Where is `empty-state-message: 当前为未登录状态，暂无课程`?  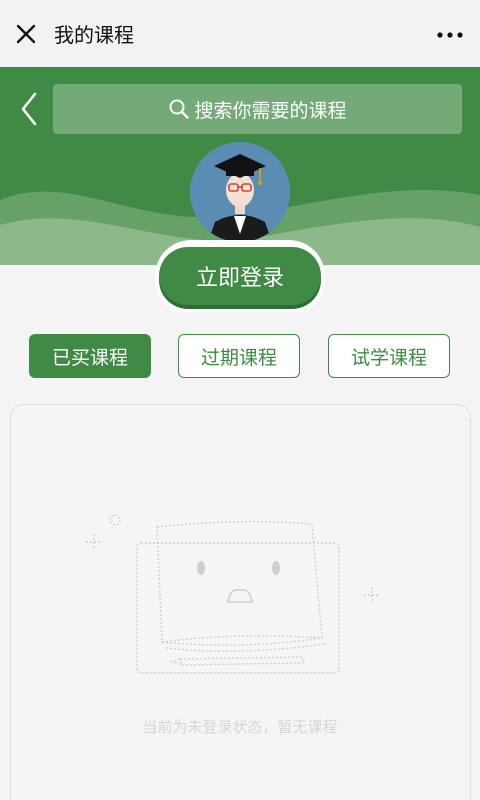 empty-state-message: 当前为未登录状态，暂无课程 is located at coordinates (240, 727).